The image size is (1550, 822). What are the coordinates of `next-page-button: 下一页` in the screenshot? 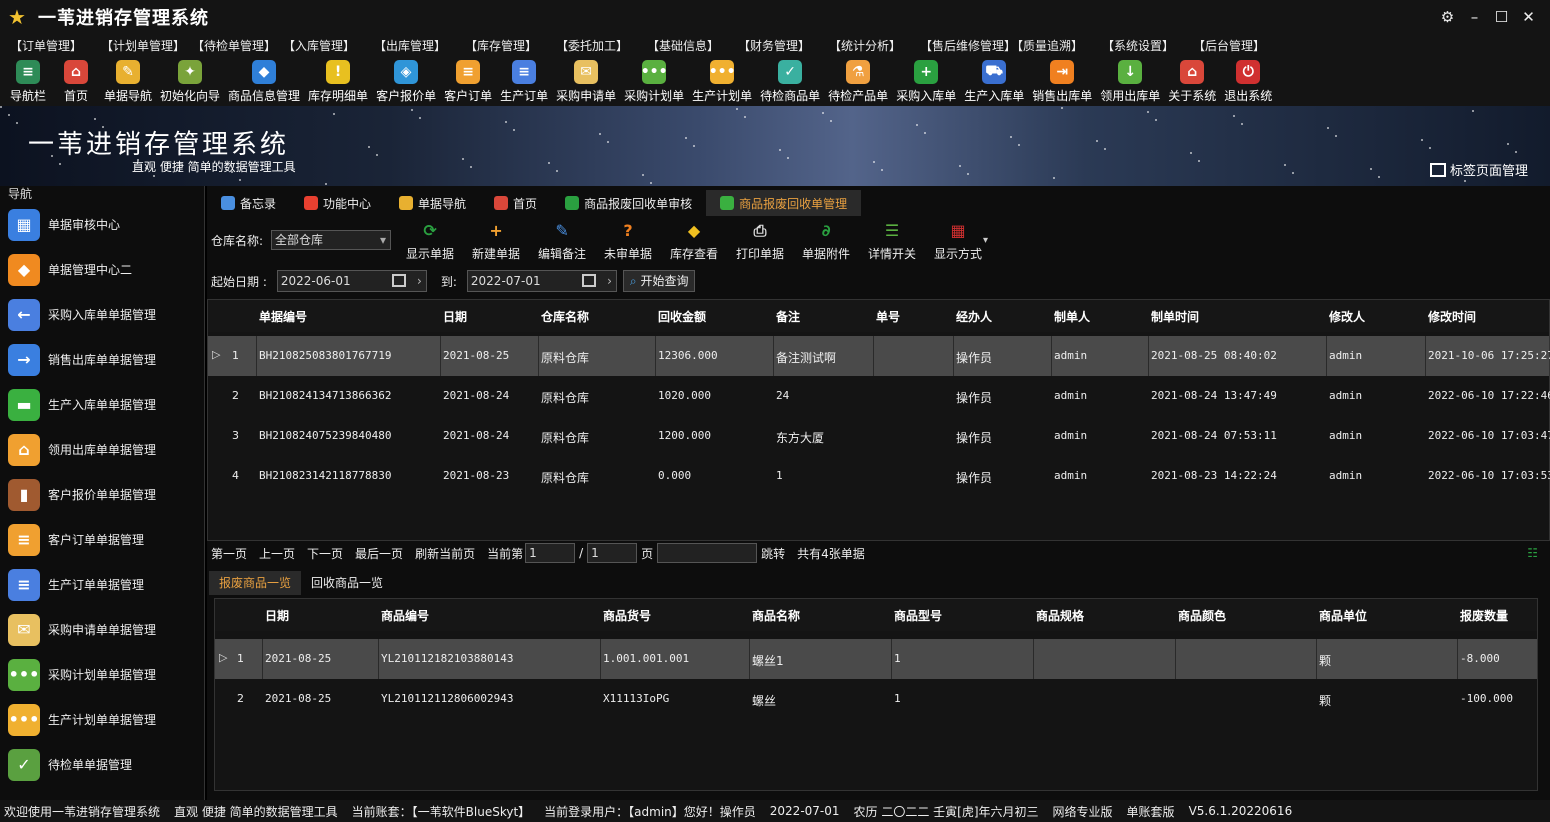 It's located at (325, 553).